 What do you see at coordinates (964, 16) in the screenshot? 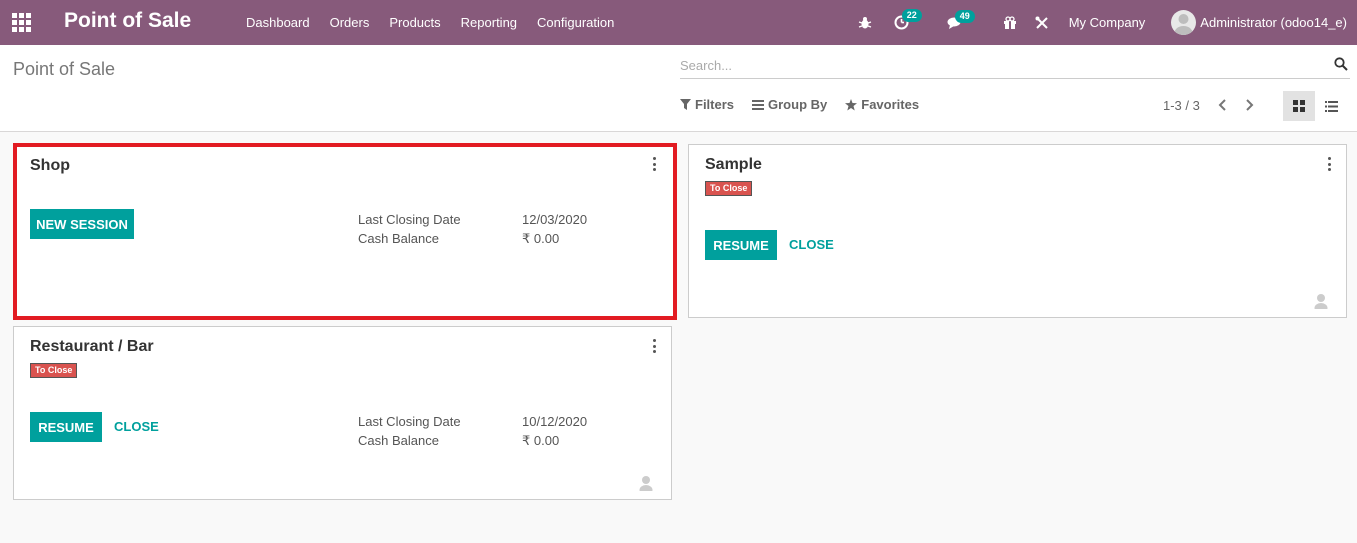
I see `message-count-badge: 49` at bounding box center [964, 16].